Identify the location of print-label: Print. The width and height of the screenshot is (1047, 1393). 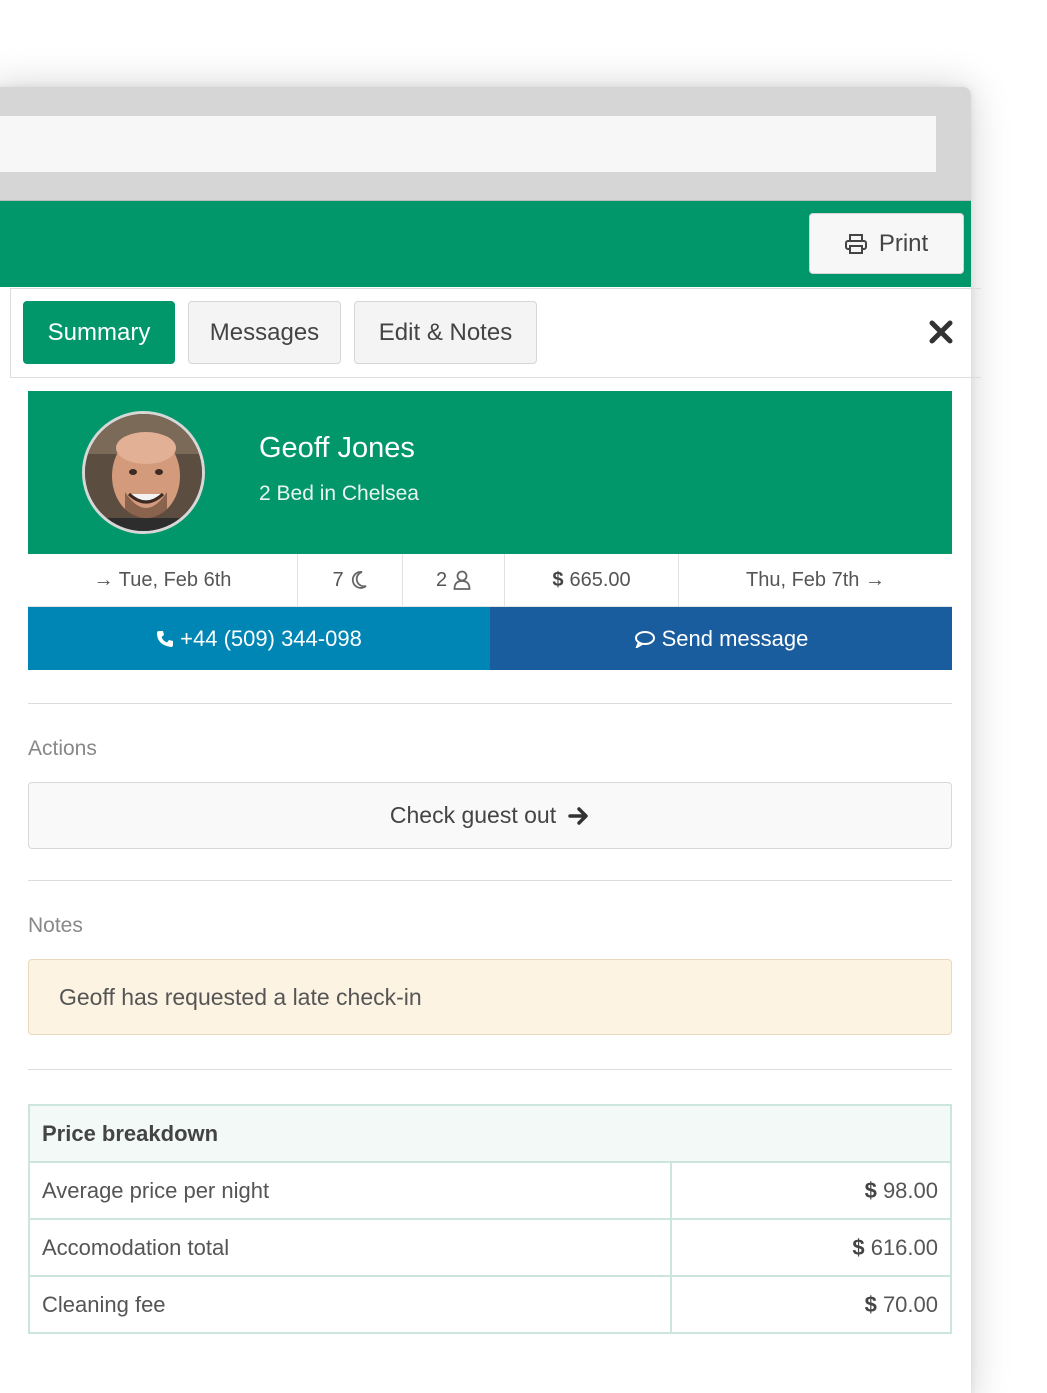
(903, 243).